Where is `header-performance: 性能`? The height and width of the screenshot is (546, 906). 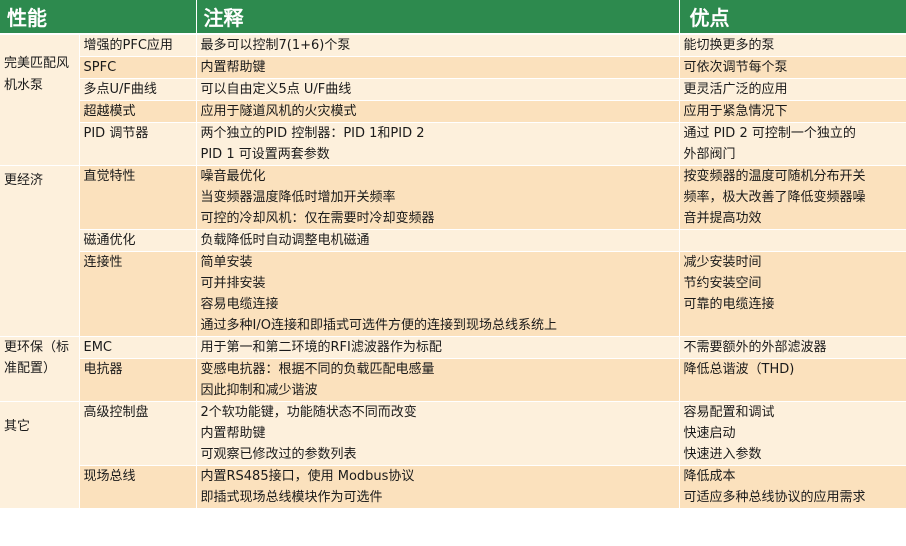
header-performance: 性能 is located at coordinates (98, 17).